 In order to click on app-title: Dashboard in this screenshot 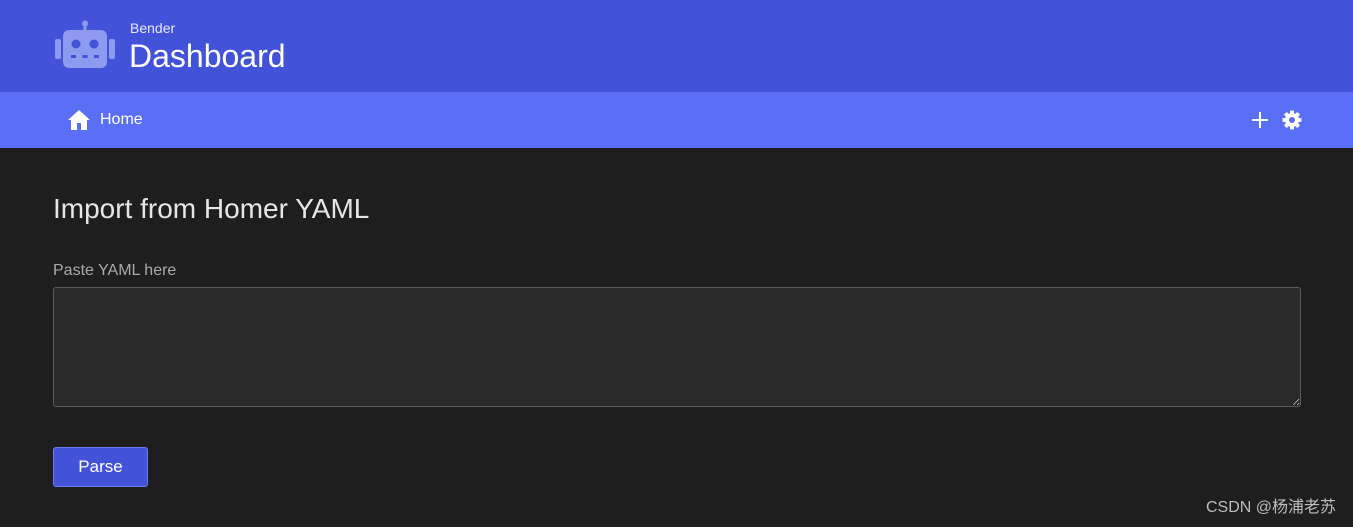, I will do `click(207, 56)`.